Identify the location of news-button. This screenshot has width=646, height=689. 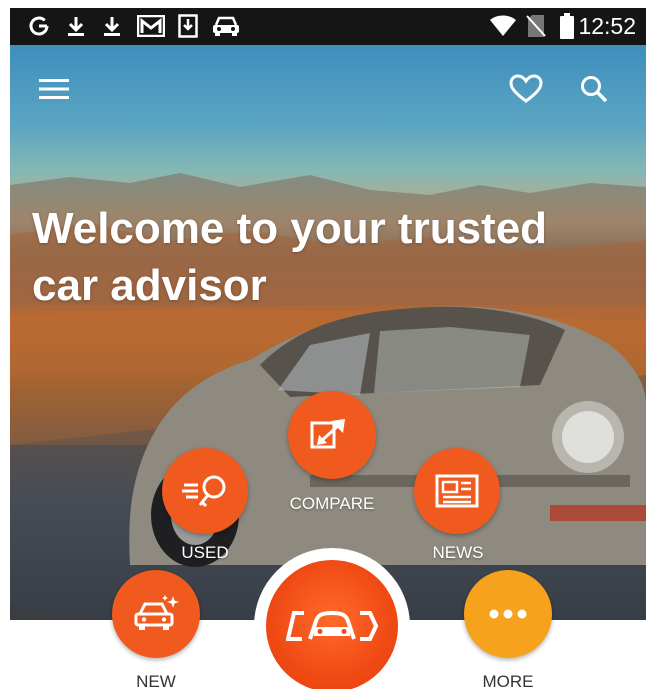
(457, 491).